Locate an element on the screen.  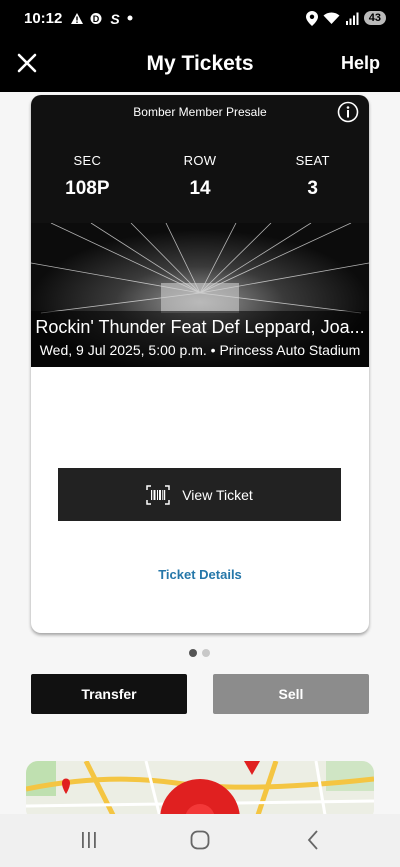
info-icon is located at coordinates (348, 112).